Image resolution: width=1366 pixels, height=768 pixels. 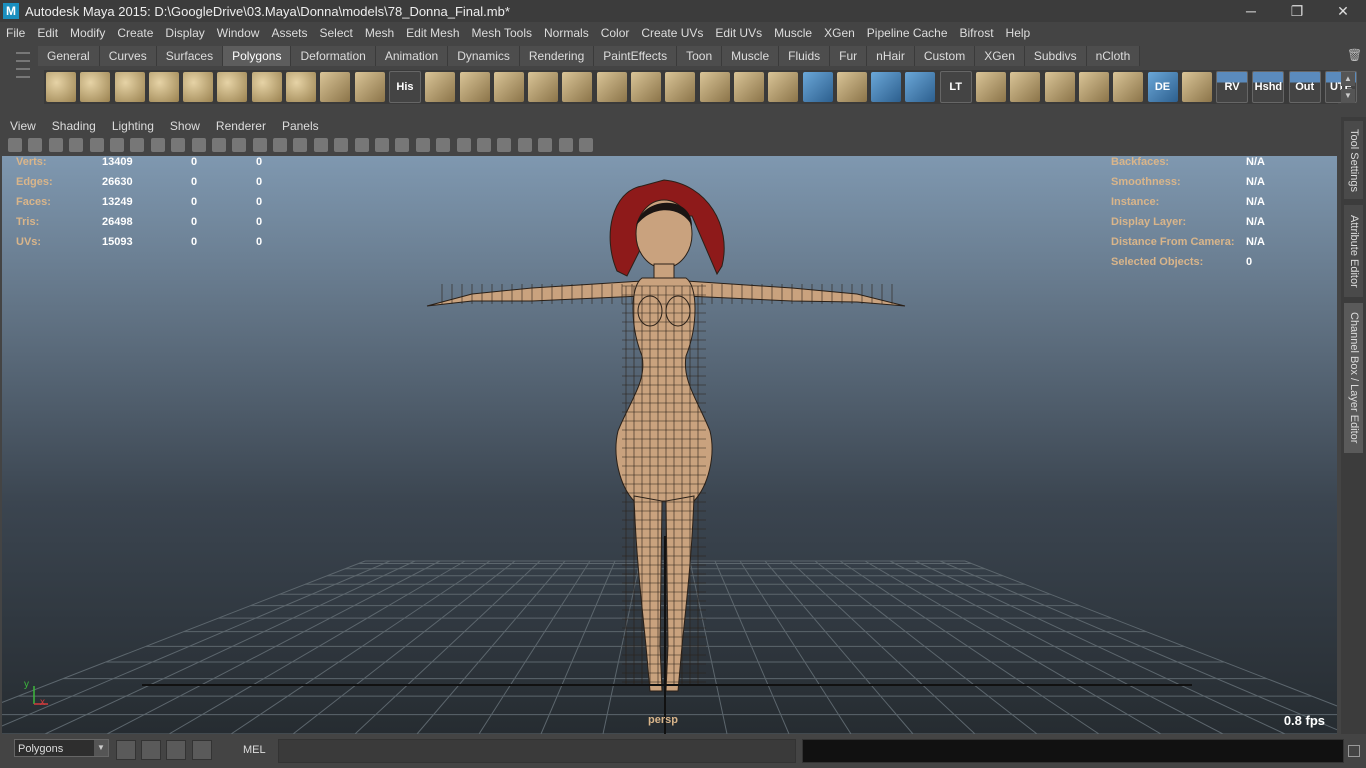 What do you see at coordinates (611, 87) in the screenshot?
I see `insert-loop-icon` at bounding box center [611, 87].